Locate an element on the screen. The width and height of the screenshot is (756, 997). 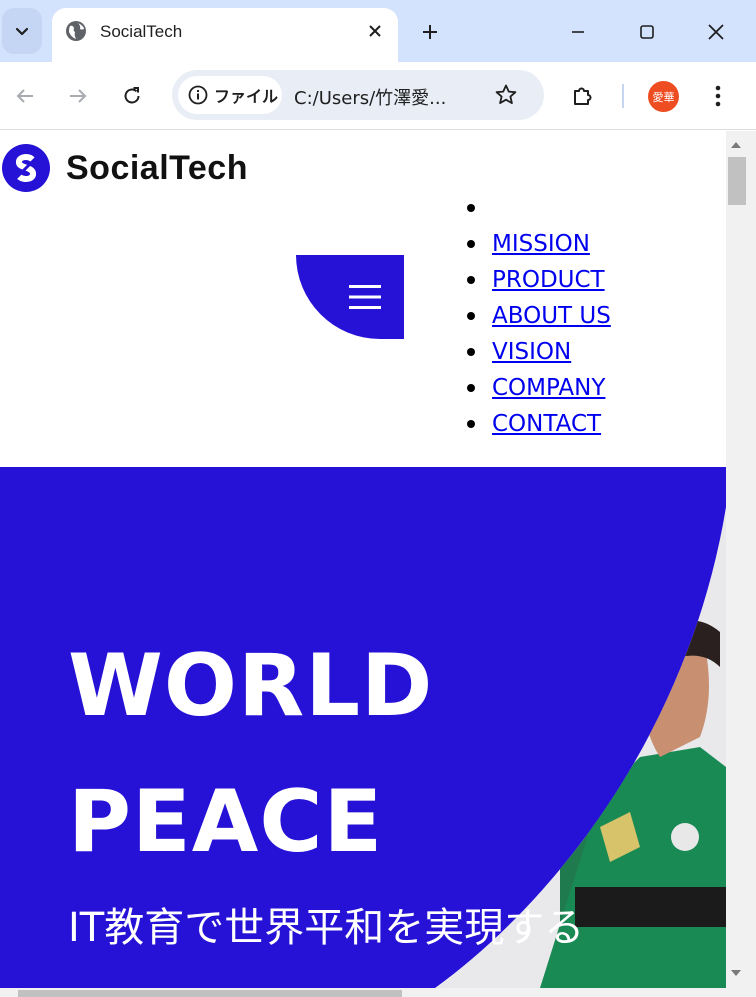
hamburger-menu-button is located at coordinates (350, 297).